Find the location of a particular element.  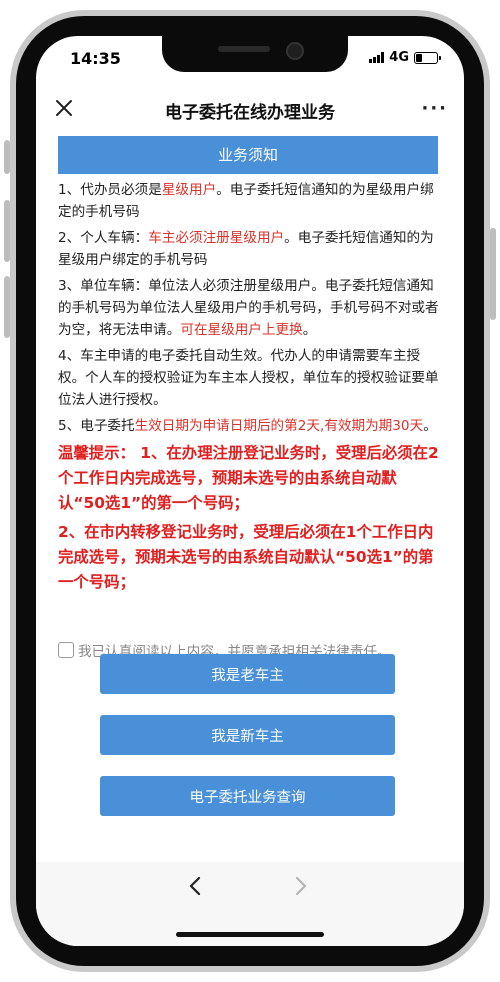

back-arrow-icon is located at coordinates (196, 886).